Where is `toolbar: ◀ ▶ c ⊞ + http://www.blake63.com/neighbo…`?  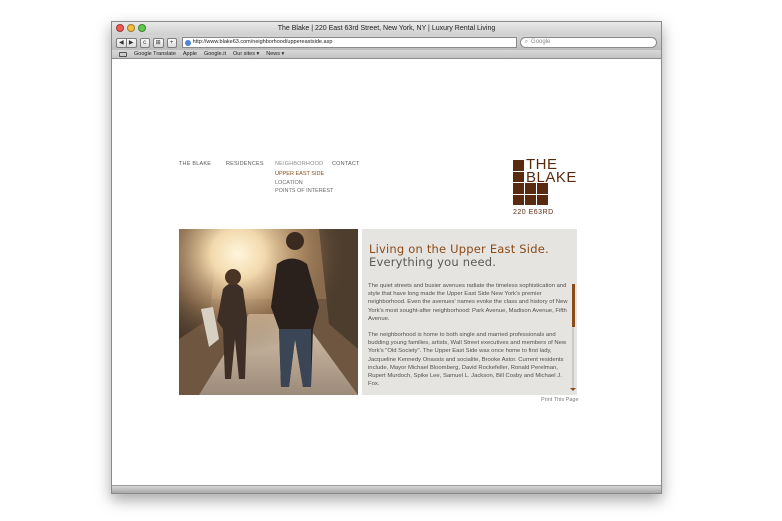
toolbar: ◀ ▶ c ⊞ + http://www.blake63.com/neighbo… is located at coordinates (386, 42).